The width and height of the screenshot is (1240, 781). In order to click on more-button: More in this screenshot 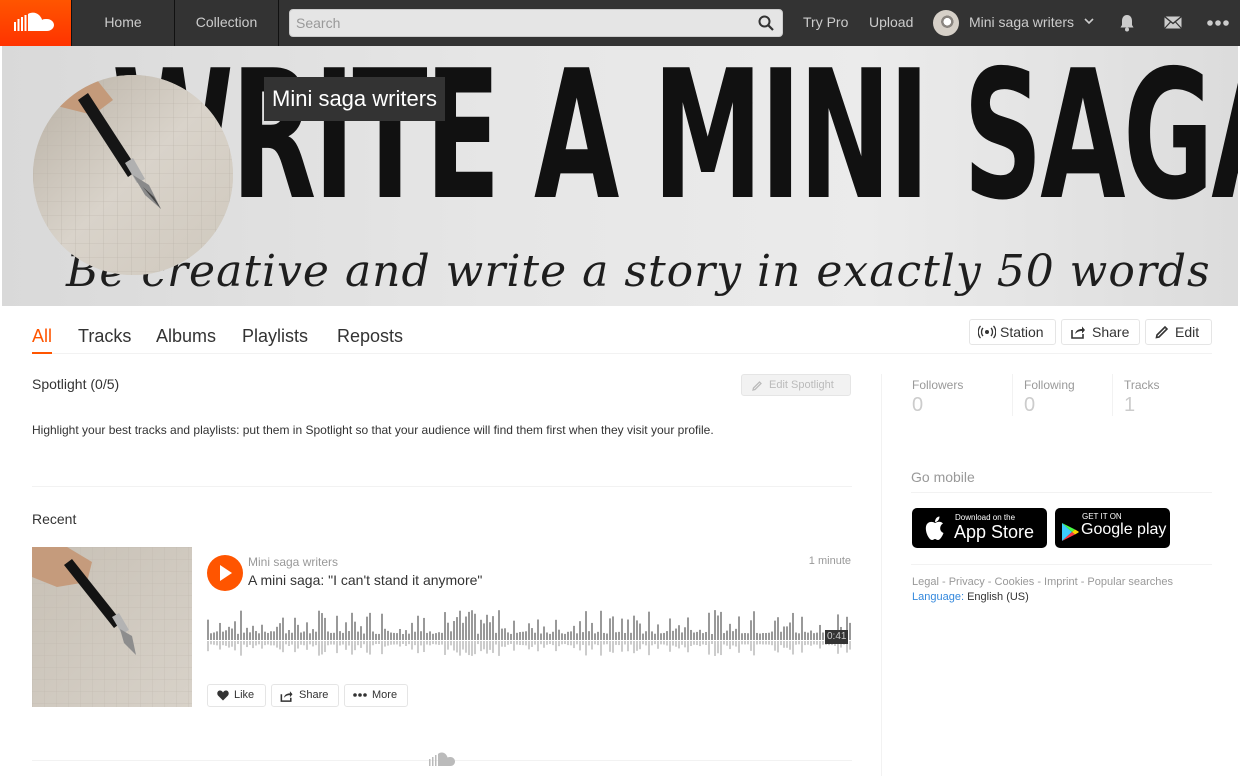, I will do `click(376, 695)`.